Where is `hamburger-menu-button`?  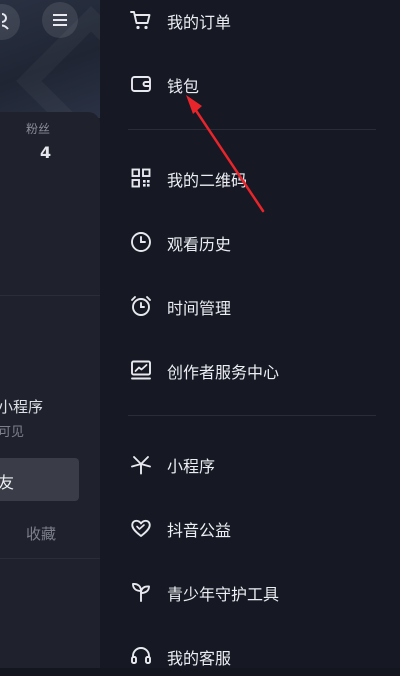 hamburger-menu-button is located at coordinates (60, 20).